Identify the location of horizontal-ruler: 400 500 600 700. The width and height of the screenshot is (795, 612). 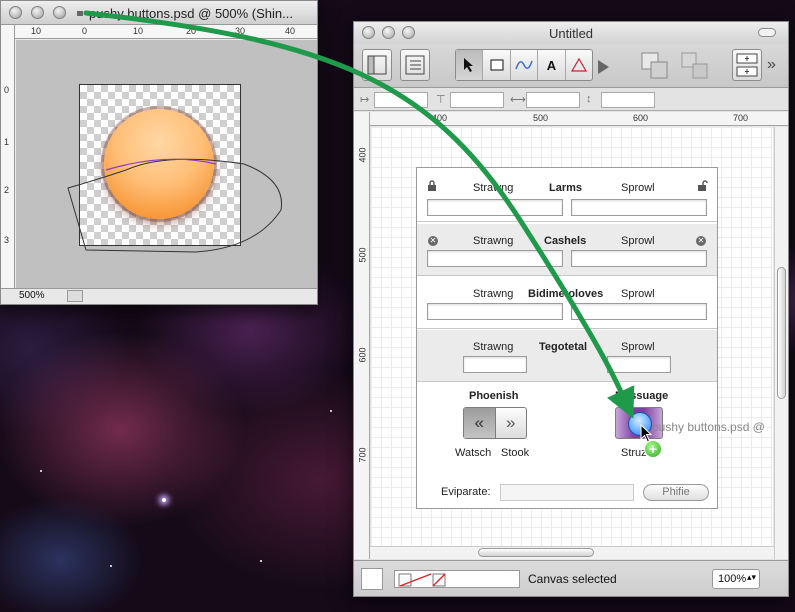
(579, 119).